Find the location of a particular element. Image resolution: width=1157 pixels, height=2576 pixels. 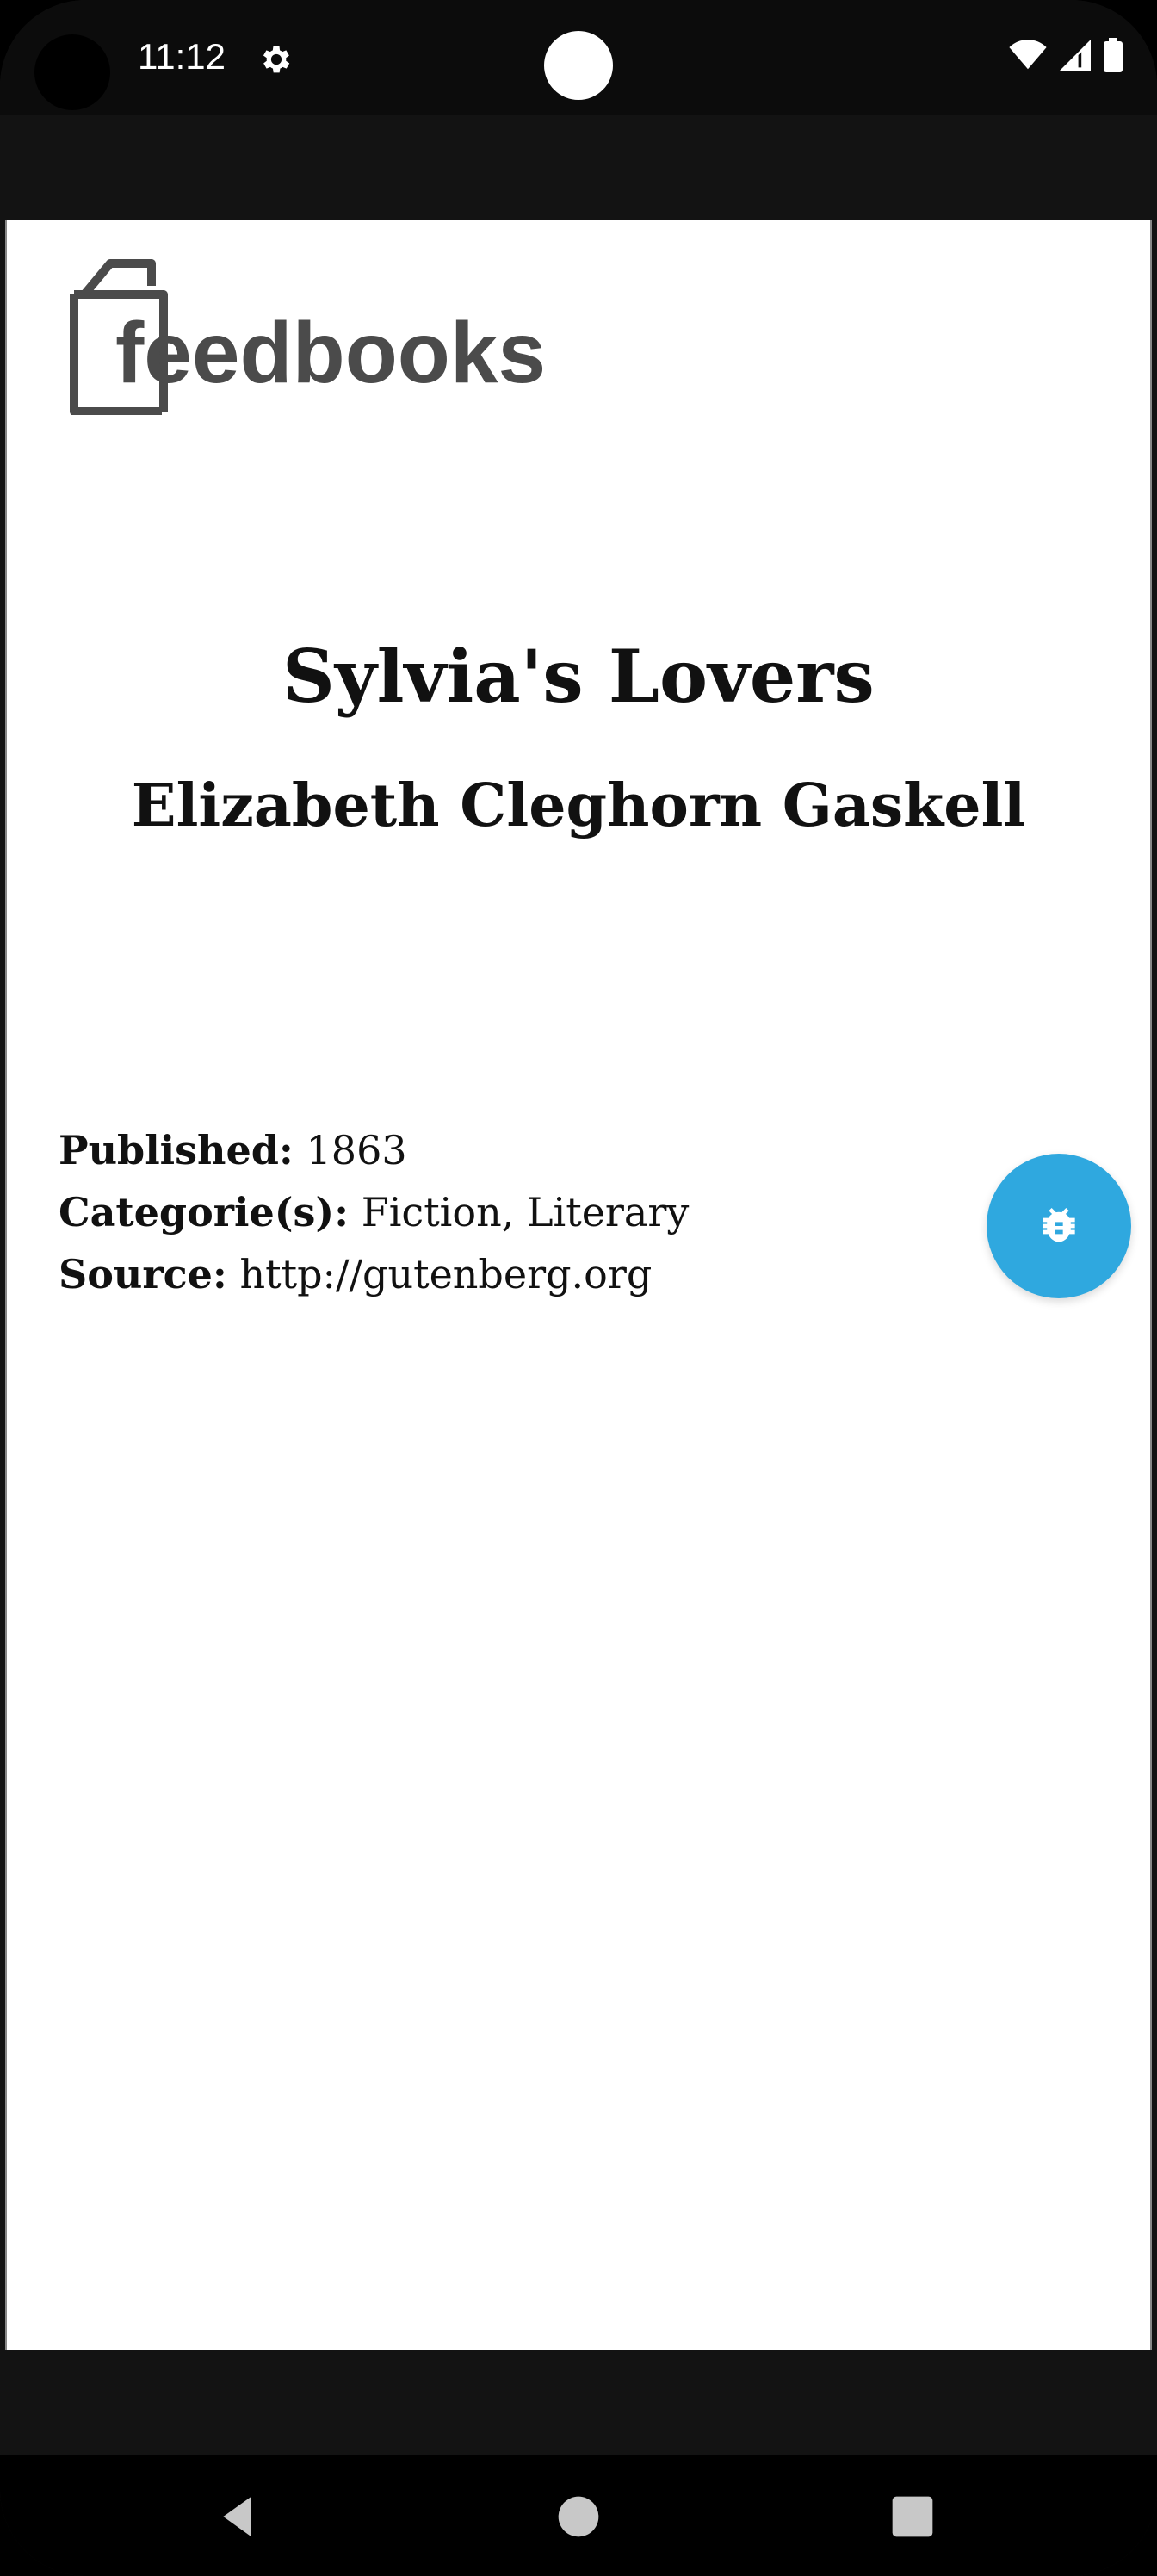

status-icons is located at coordinates (1066, 55).